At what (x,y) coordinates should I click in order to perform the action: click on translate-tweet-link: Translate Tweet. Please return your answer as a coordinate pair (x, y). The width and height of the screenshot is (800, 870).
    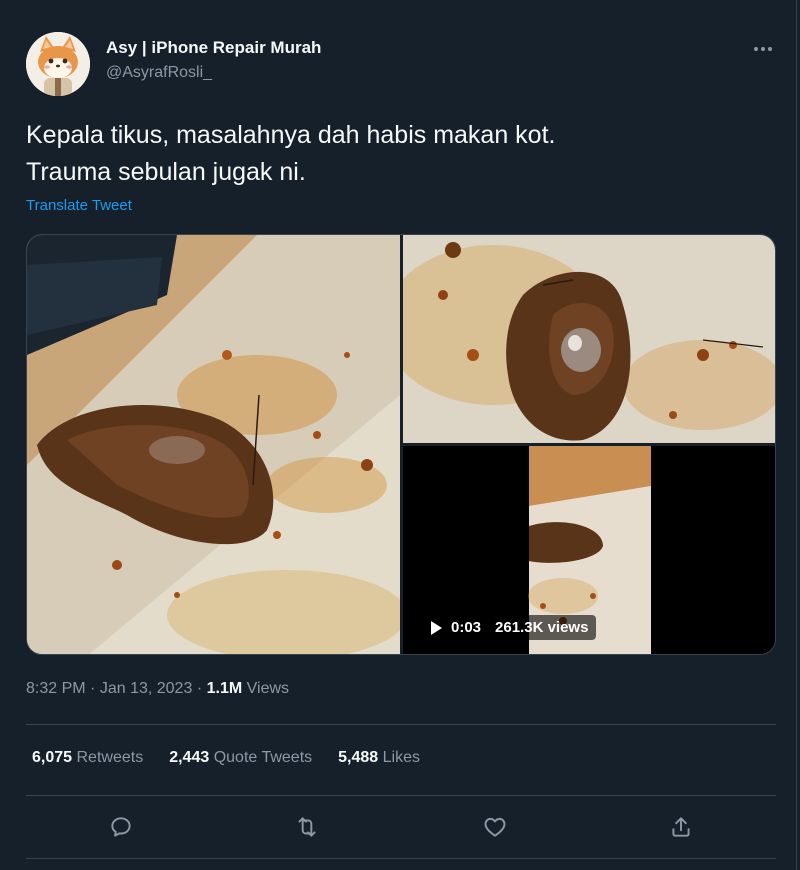
    Looking at the image, I should click on (79, 205).